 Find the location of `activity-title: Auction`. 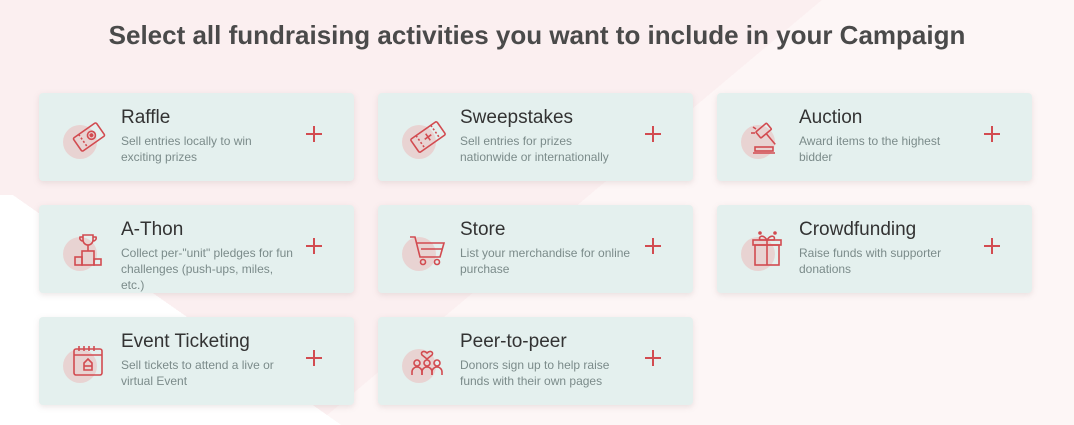

activity-title: Auction is located at coordinates (831, 117).